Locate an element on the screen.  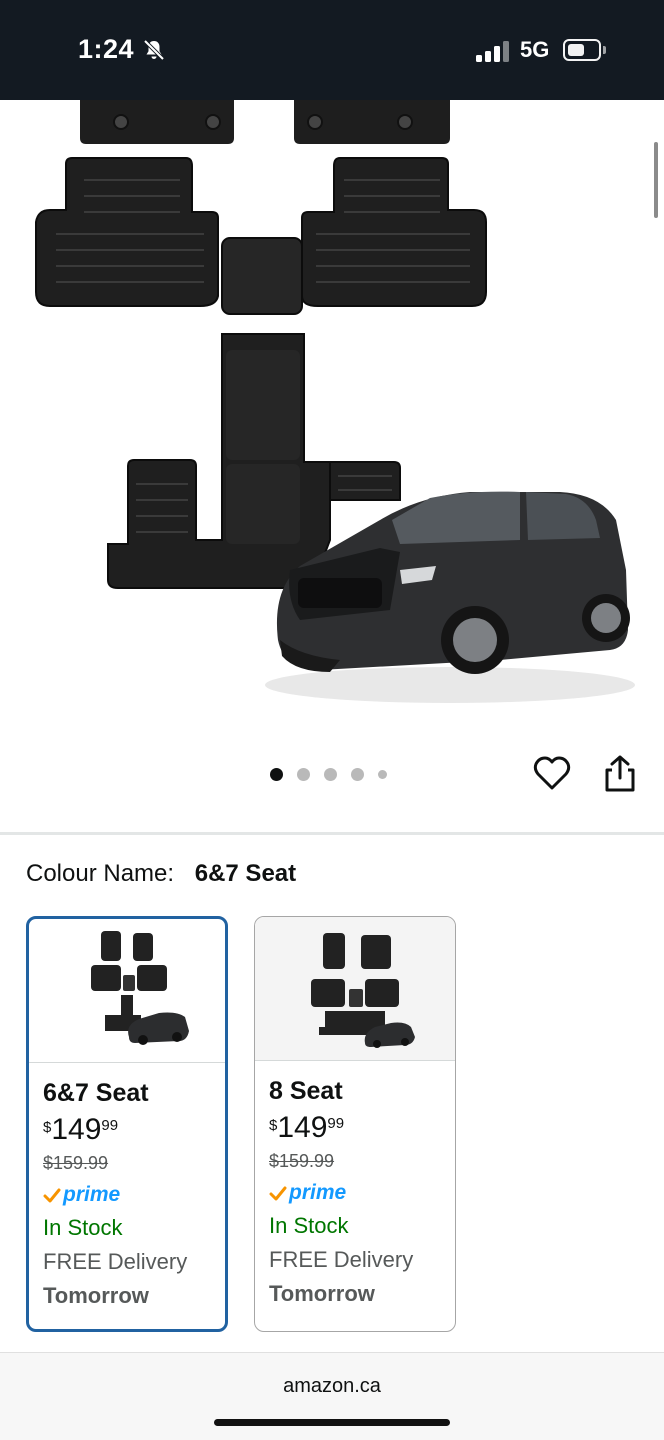
heart-icon is located at coordinates (552, 774).